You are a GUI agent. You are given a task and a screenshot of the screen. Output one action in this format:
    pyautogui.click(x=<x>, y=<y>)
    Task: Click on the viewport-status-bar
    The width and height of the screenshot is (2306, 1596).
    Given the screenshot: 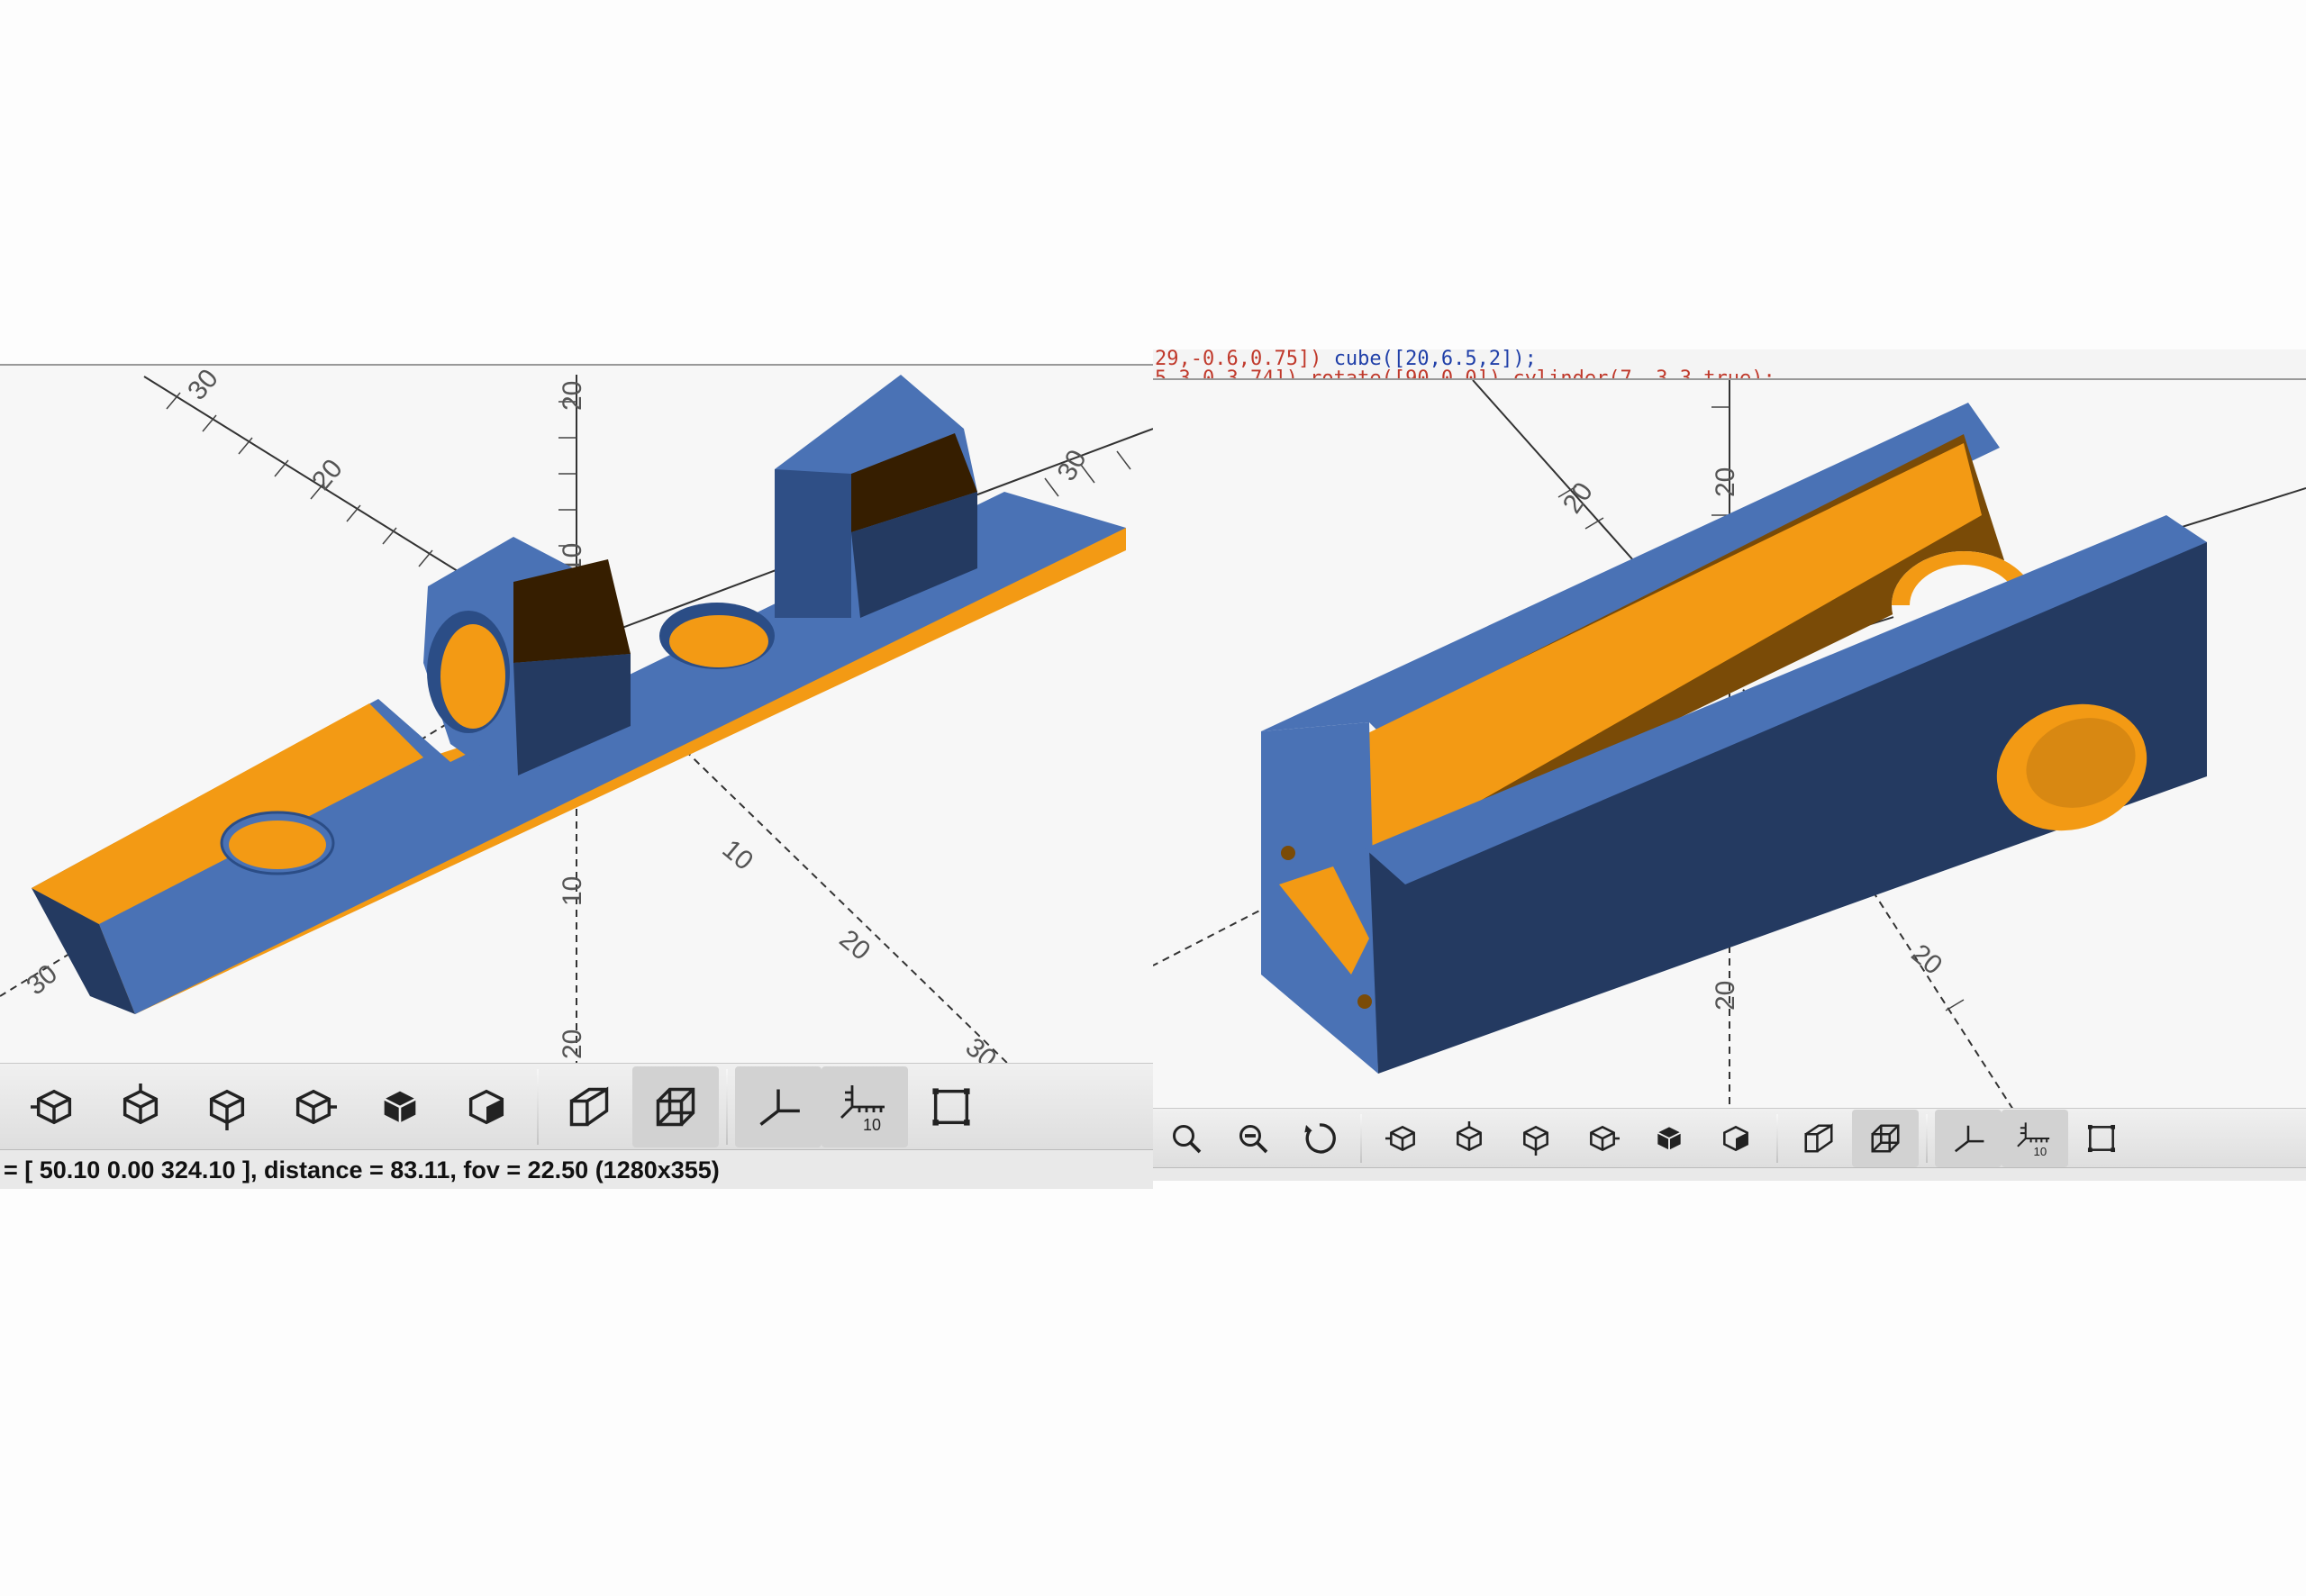 What is the action you would take?
    pyautogui.click(x=1729, y=1174)
    